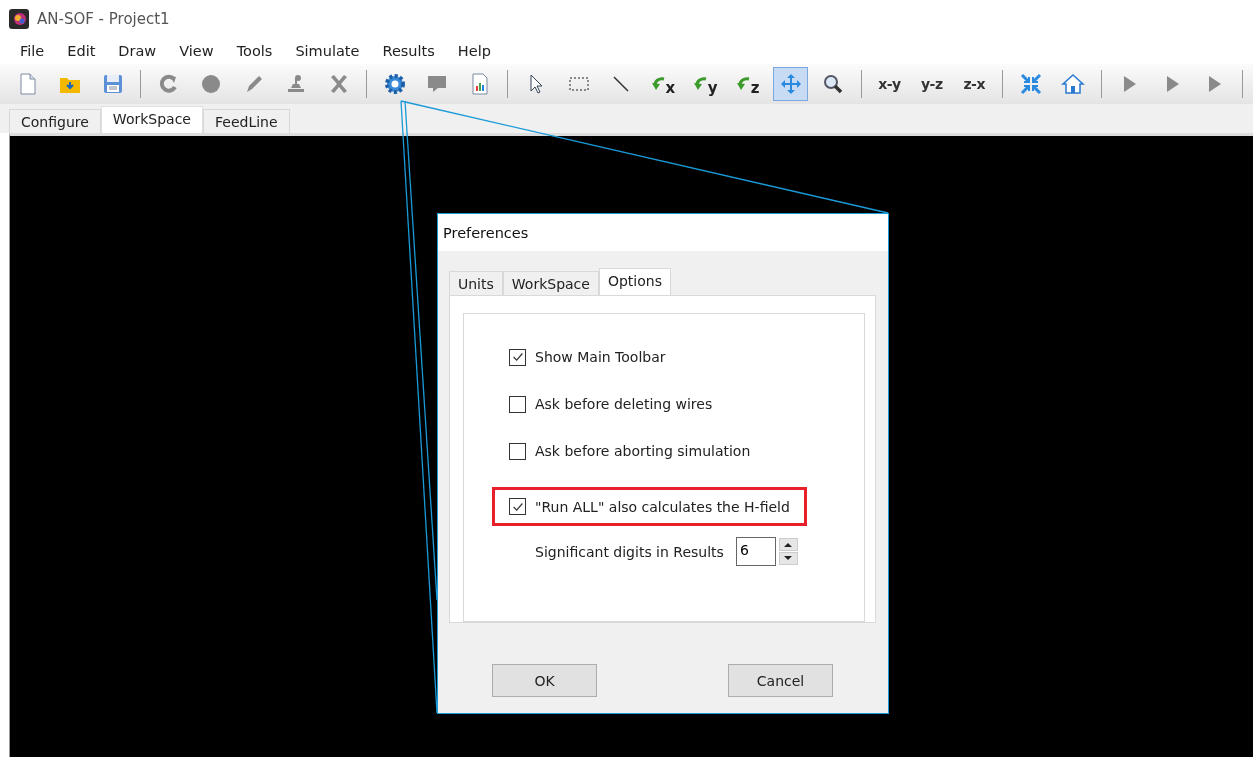  Describe the element at coordinates (476, 283) in the screenshot. I see `tab: Units` at that location.